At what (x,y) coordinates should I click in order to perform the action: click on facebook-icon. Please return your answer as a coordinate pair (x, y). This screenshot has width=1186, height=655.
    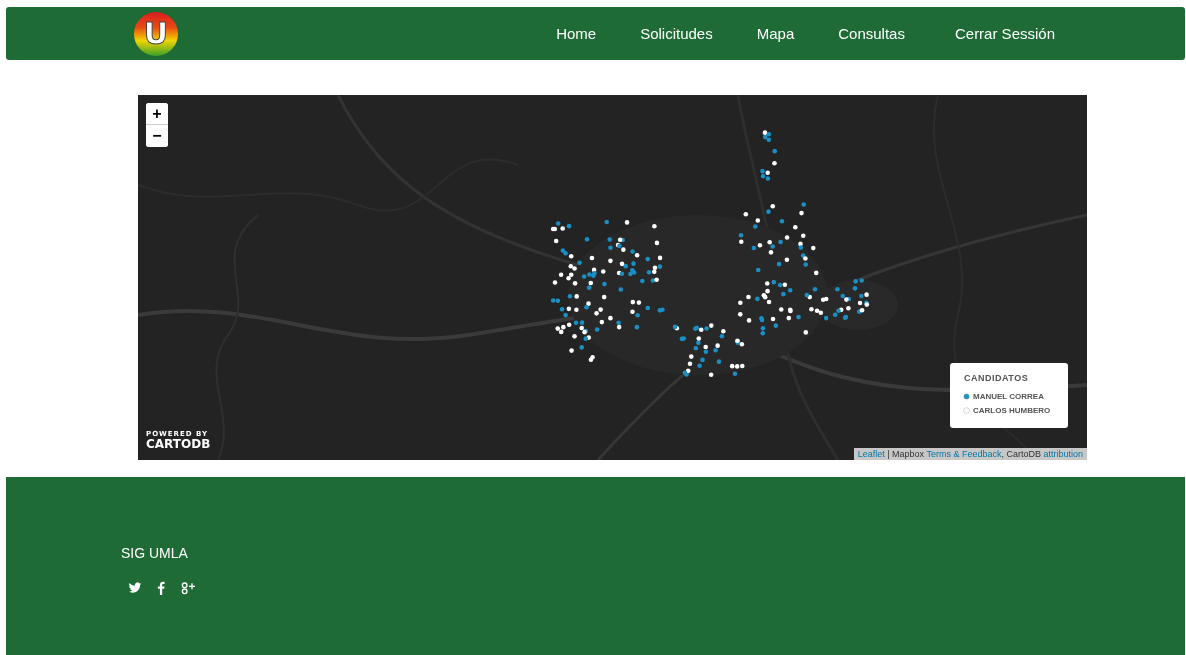
    Looking at the image, I should click on (161, 588).